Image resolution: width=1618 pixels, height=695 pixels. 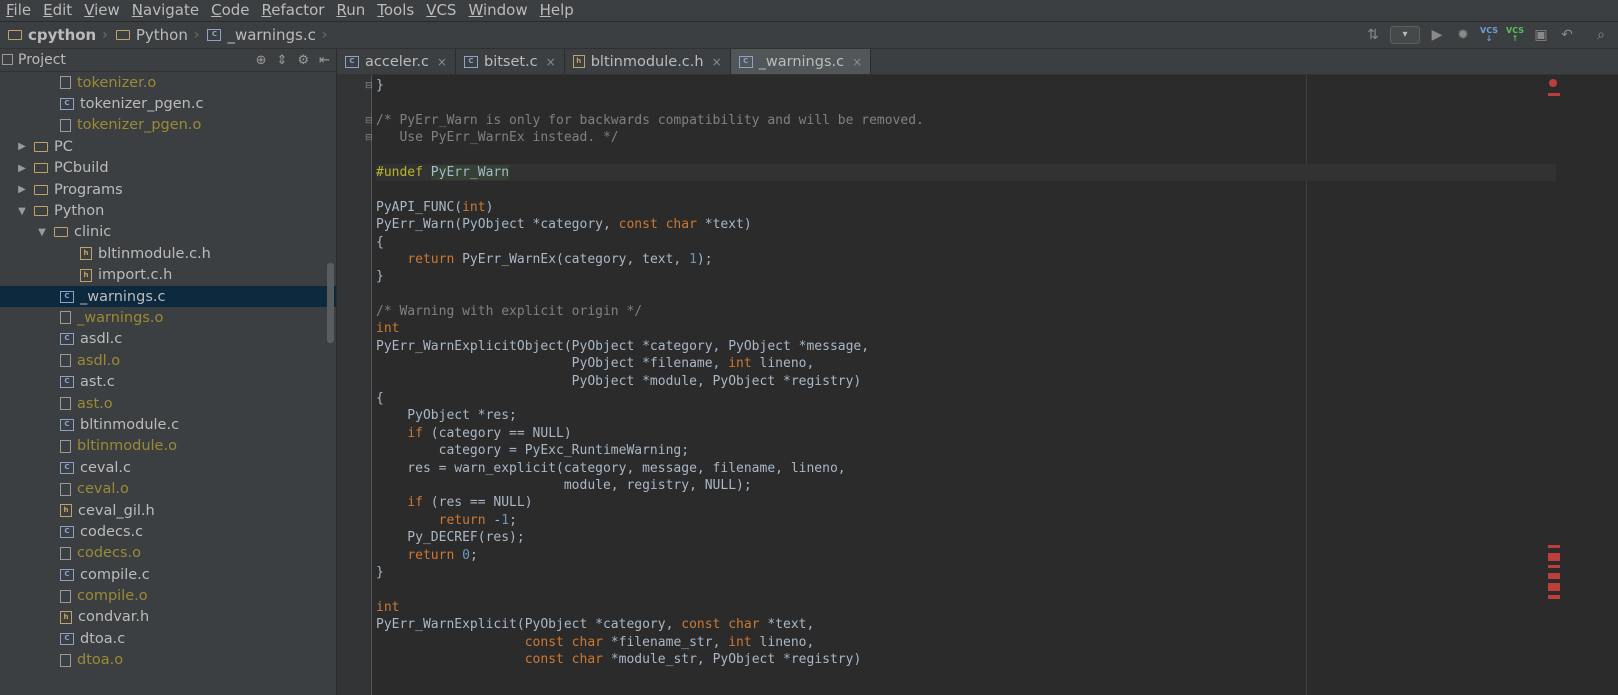 I want to click on tree-file: ceval.o, so click(x=168, y=488).